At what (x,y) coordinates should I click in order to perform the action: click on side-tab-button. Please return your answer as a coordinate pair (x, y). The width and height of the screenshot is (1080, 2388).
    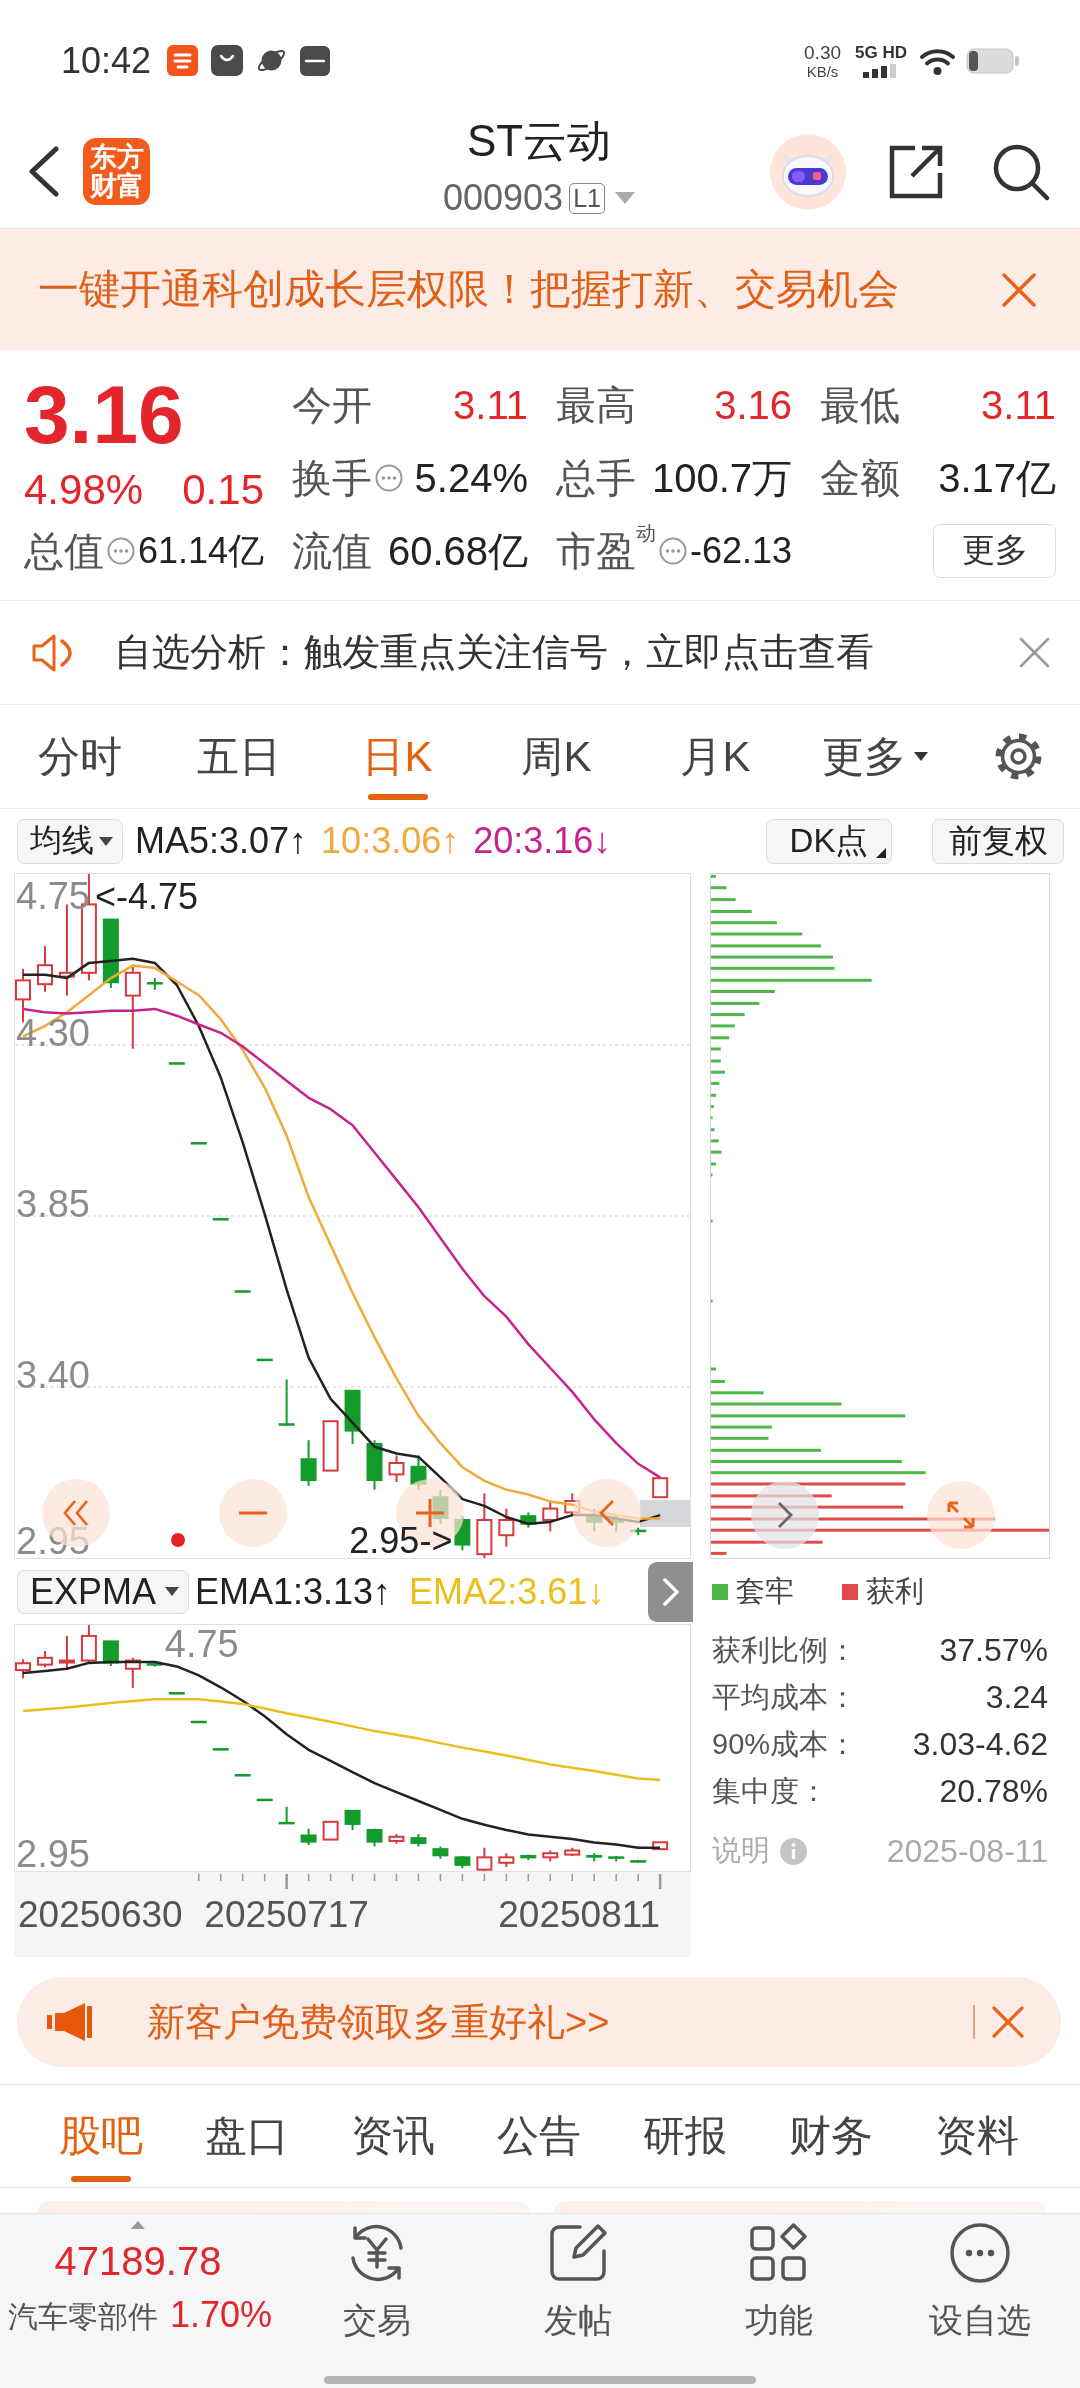
    Looking at the image, I should click on (670, 1592).